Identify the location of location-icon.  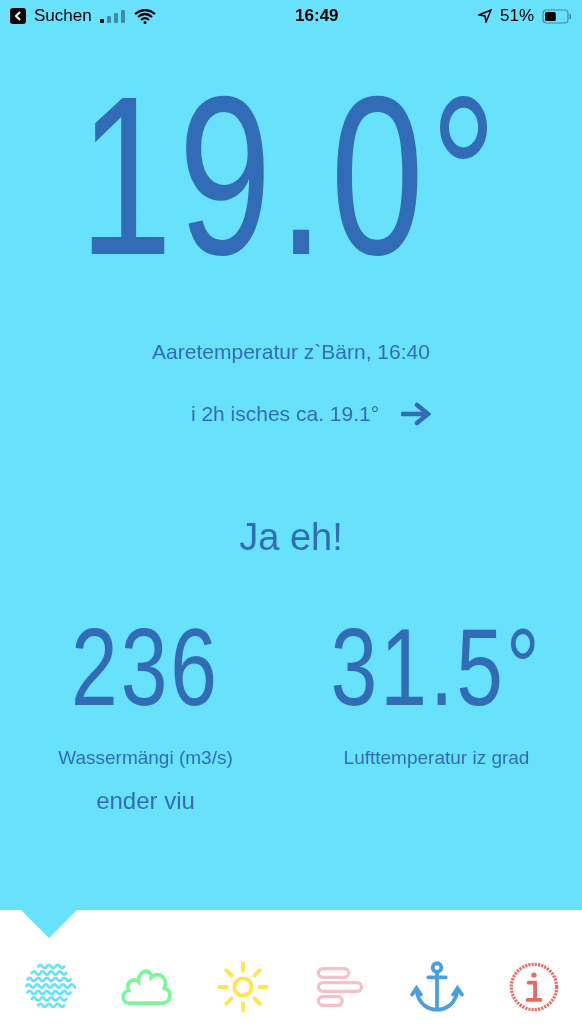
(484, 16).